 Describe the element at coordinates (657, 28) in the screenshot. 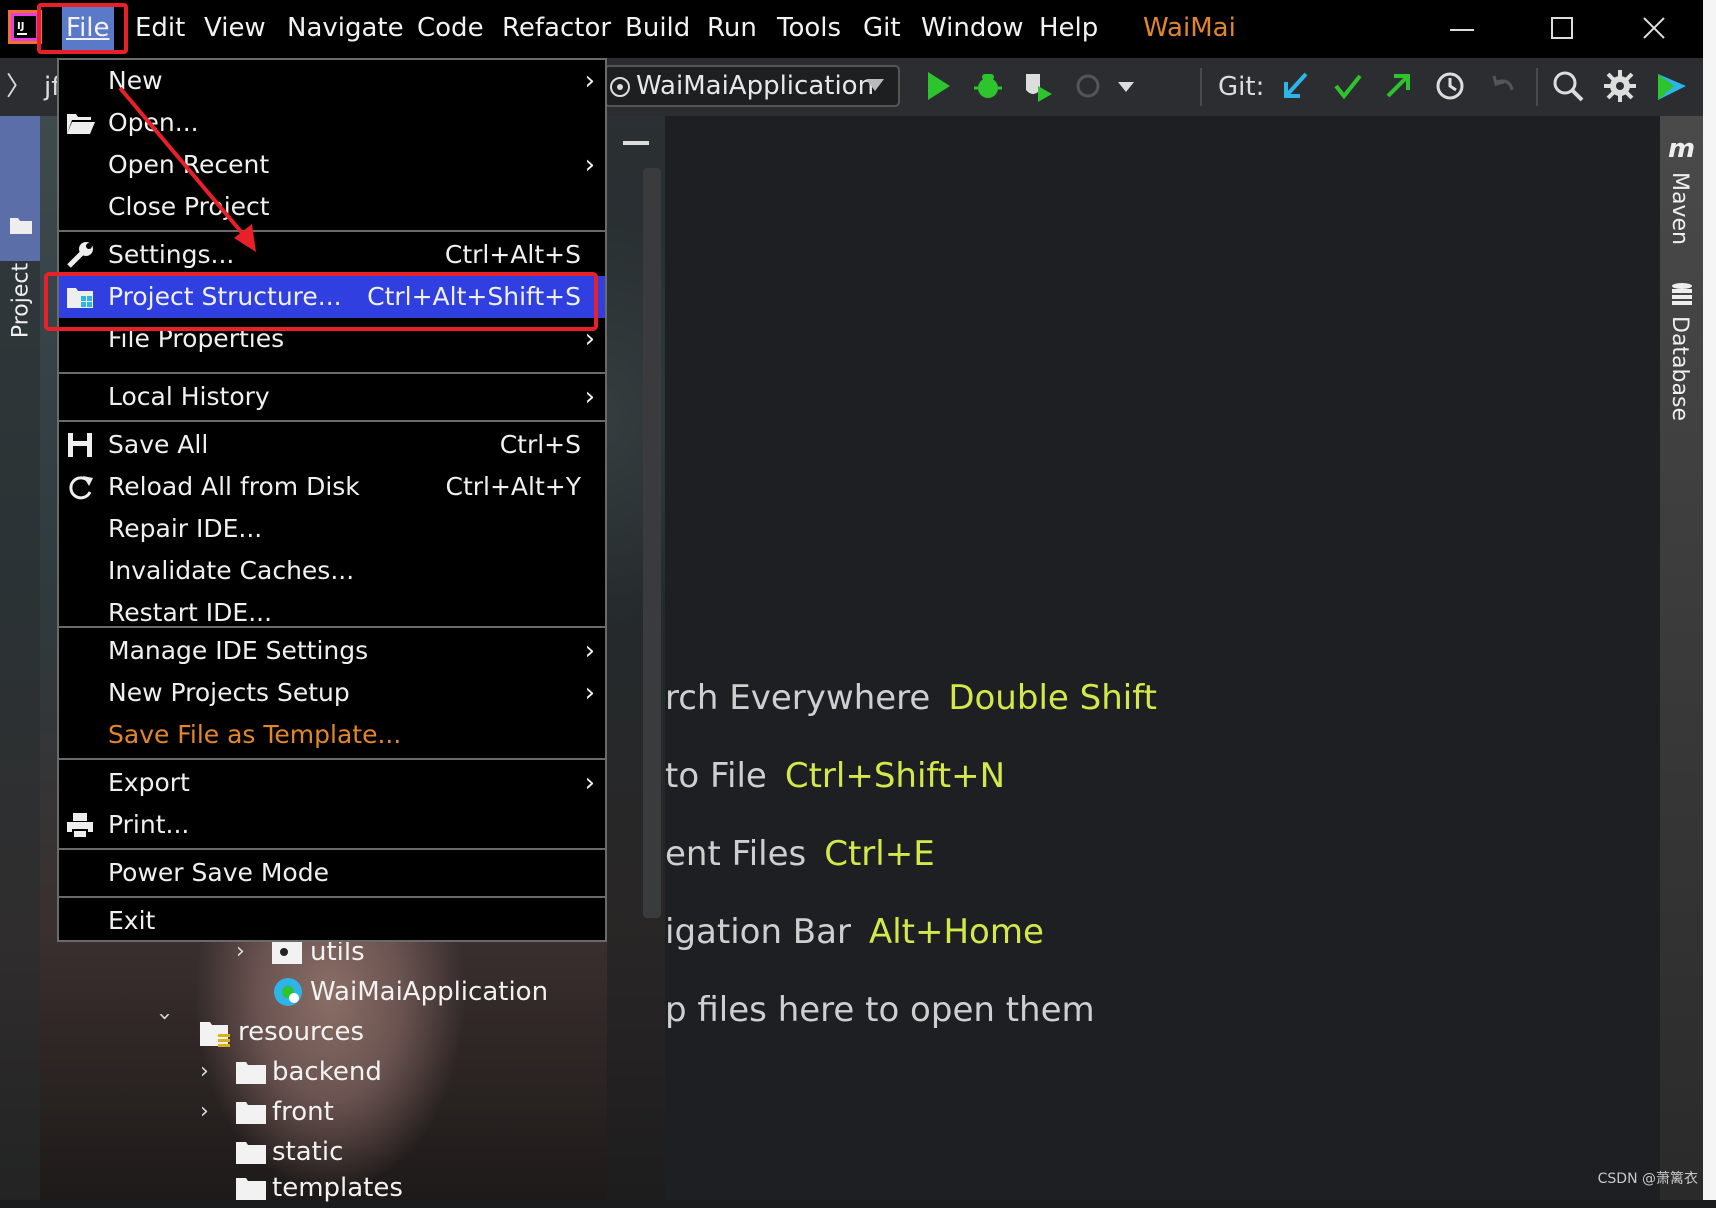

I see `menu-build: Build` at that location.